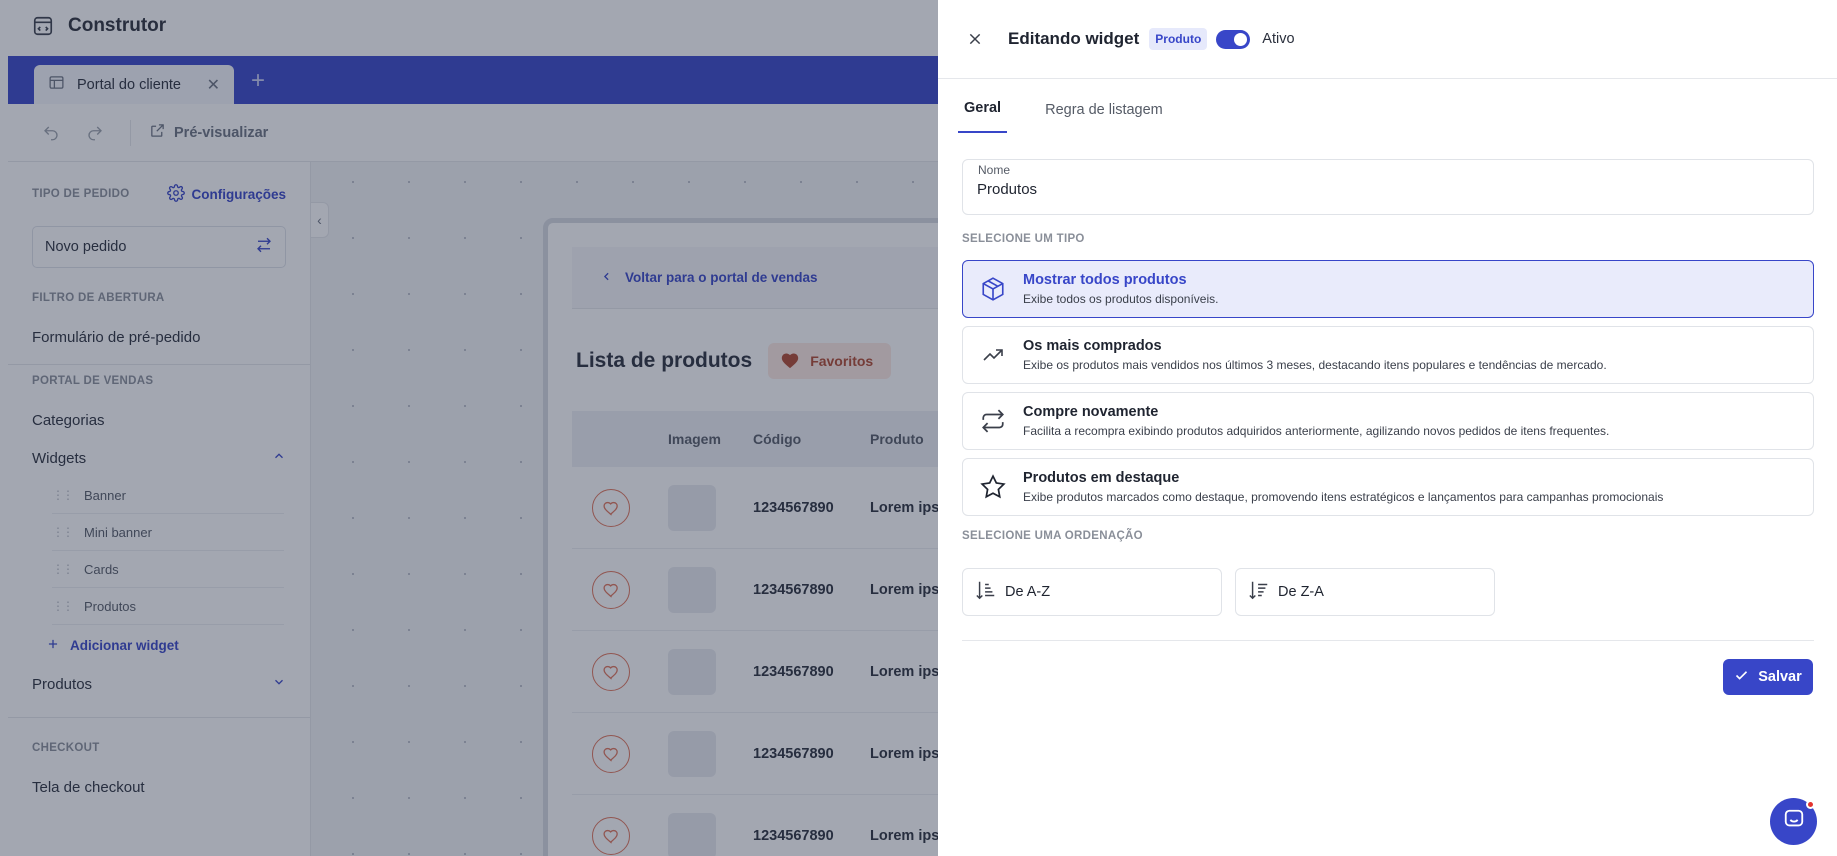 This screenshot has width=1837, height=856. I want to click on name-input, so click(1387, 189).